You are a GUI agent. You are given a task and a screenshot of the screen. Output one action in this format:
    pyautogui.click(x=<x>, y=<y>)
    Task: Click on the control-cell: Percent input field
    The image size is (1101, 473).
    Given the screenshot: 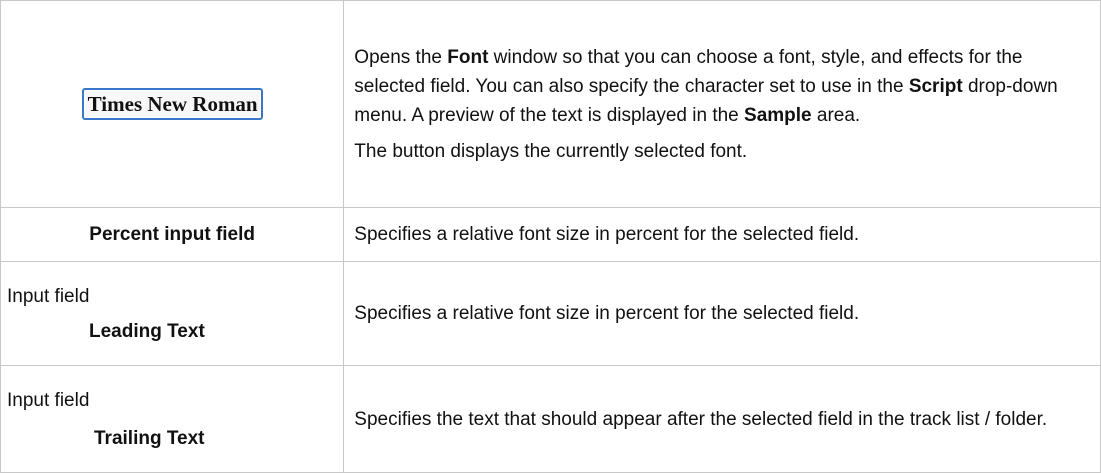 What is the action you would take?
    pyautogui.click(x=172, y=234)
    